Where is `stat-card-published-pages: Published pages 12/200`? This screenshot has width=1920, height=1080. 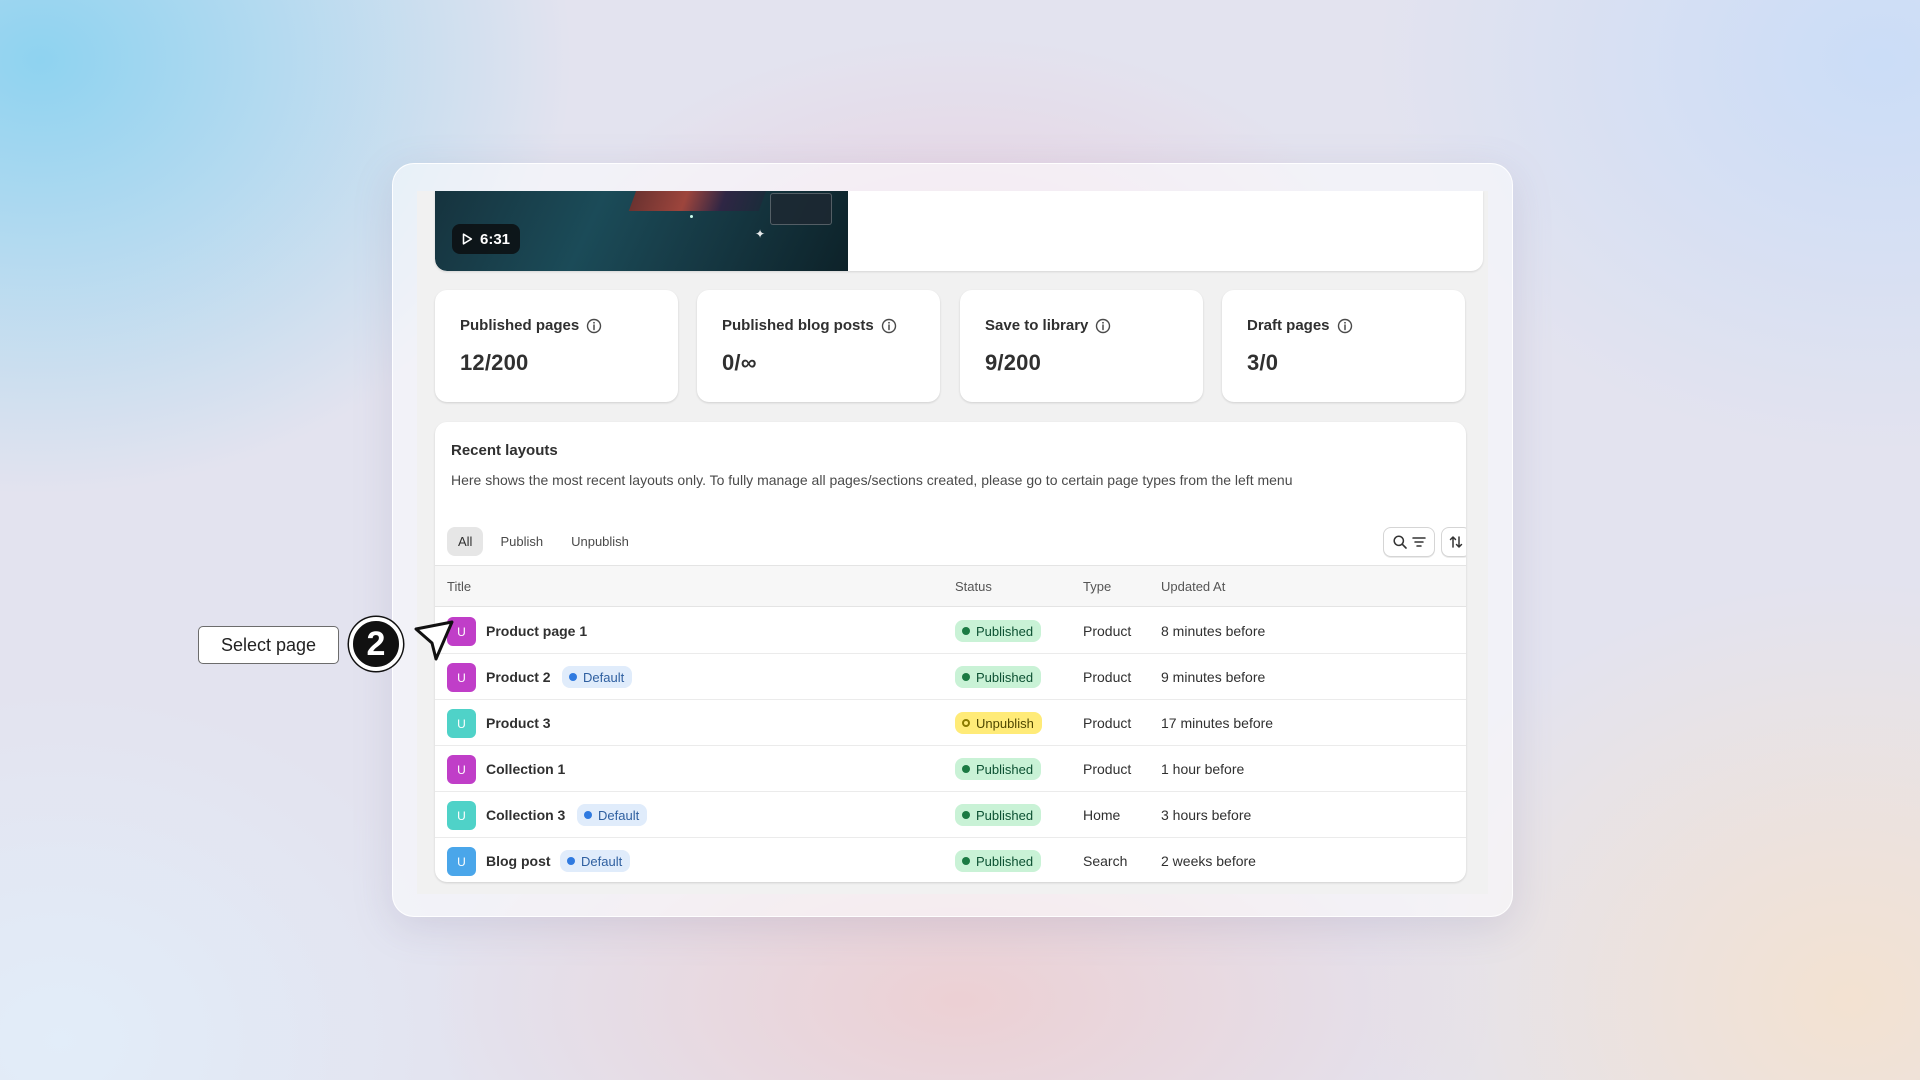
stat-card-published-pages: Published pages 12/200 is located at coordinates (556, 346).